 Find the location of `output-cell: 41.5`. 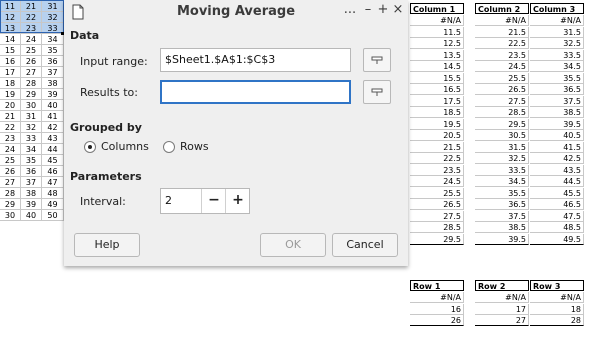

output-cell: 41.5 is located at coordinates (557, 147).